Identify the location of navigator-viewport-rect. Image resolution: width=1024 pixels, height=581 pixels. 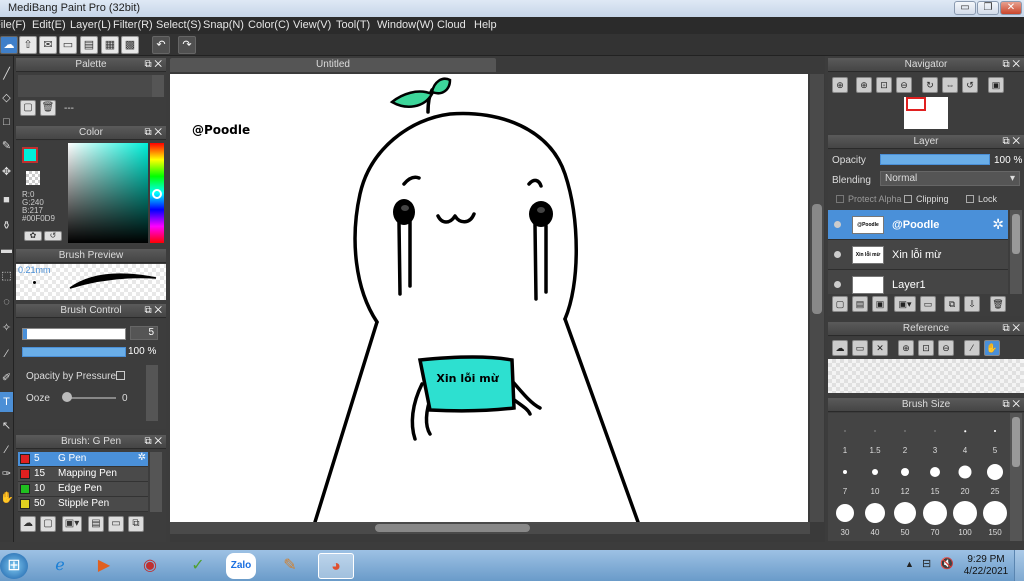
(916, 104).